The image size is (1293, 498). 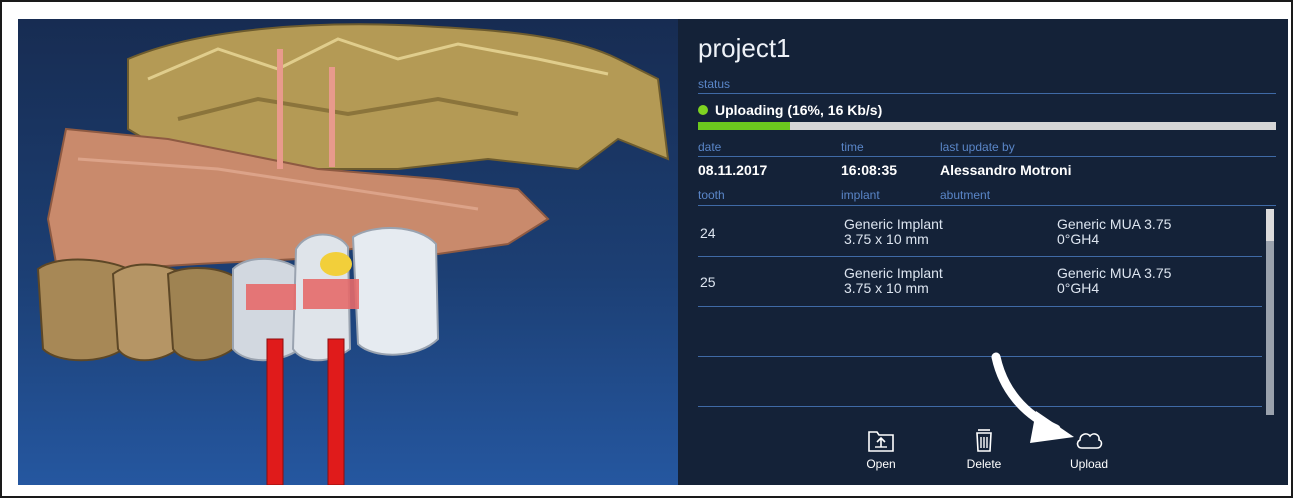 What do you see at coordinates (744, 48) in the screenshot?
I see `project-title: project1` at bounding box center [744, 48].